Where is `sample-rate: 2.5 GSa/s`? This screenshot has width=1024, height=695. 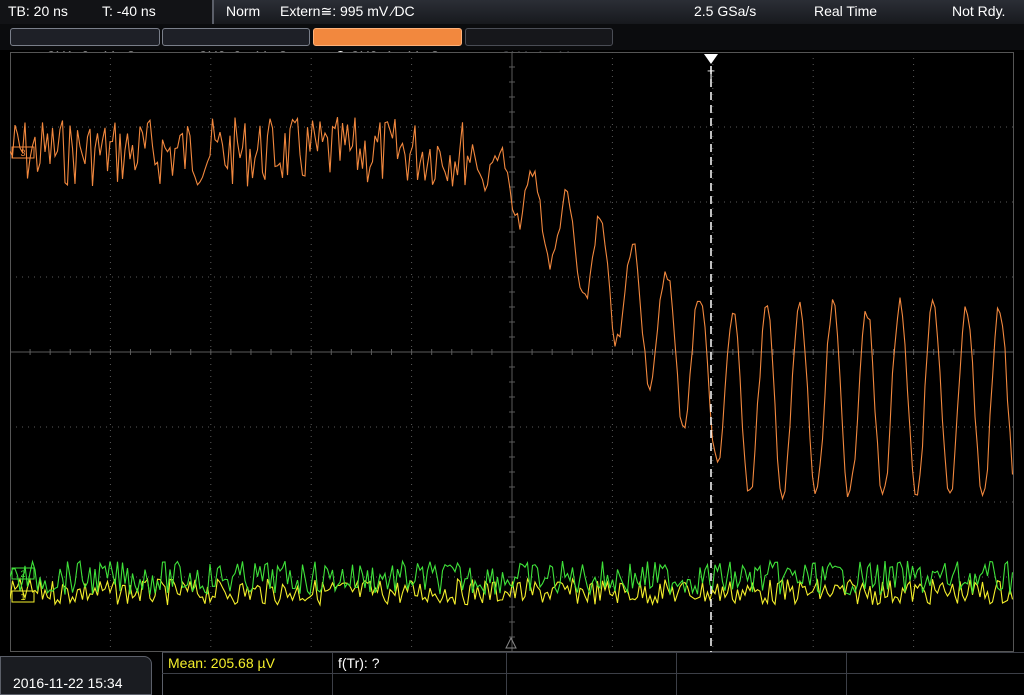
sample-rate: 2.5 GSa/s is located at coordinates (725, 11).